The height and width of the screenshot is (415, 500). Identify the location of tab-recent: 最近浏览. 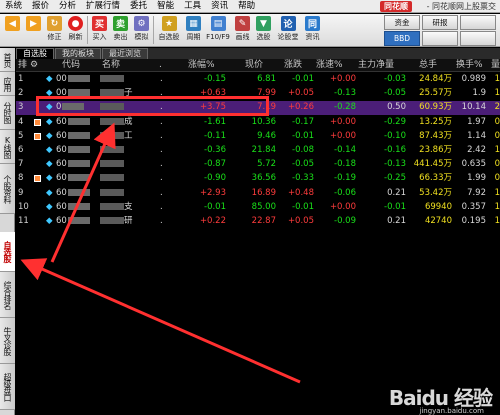
(125, 53).